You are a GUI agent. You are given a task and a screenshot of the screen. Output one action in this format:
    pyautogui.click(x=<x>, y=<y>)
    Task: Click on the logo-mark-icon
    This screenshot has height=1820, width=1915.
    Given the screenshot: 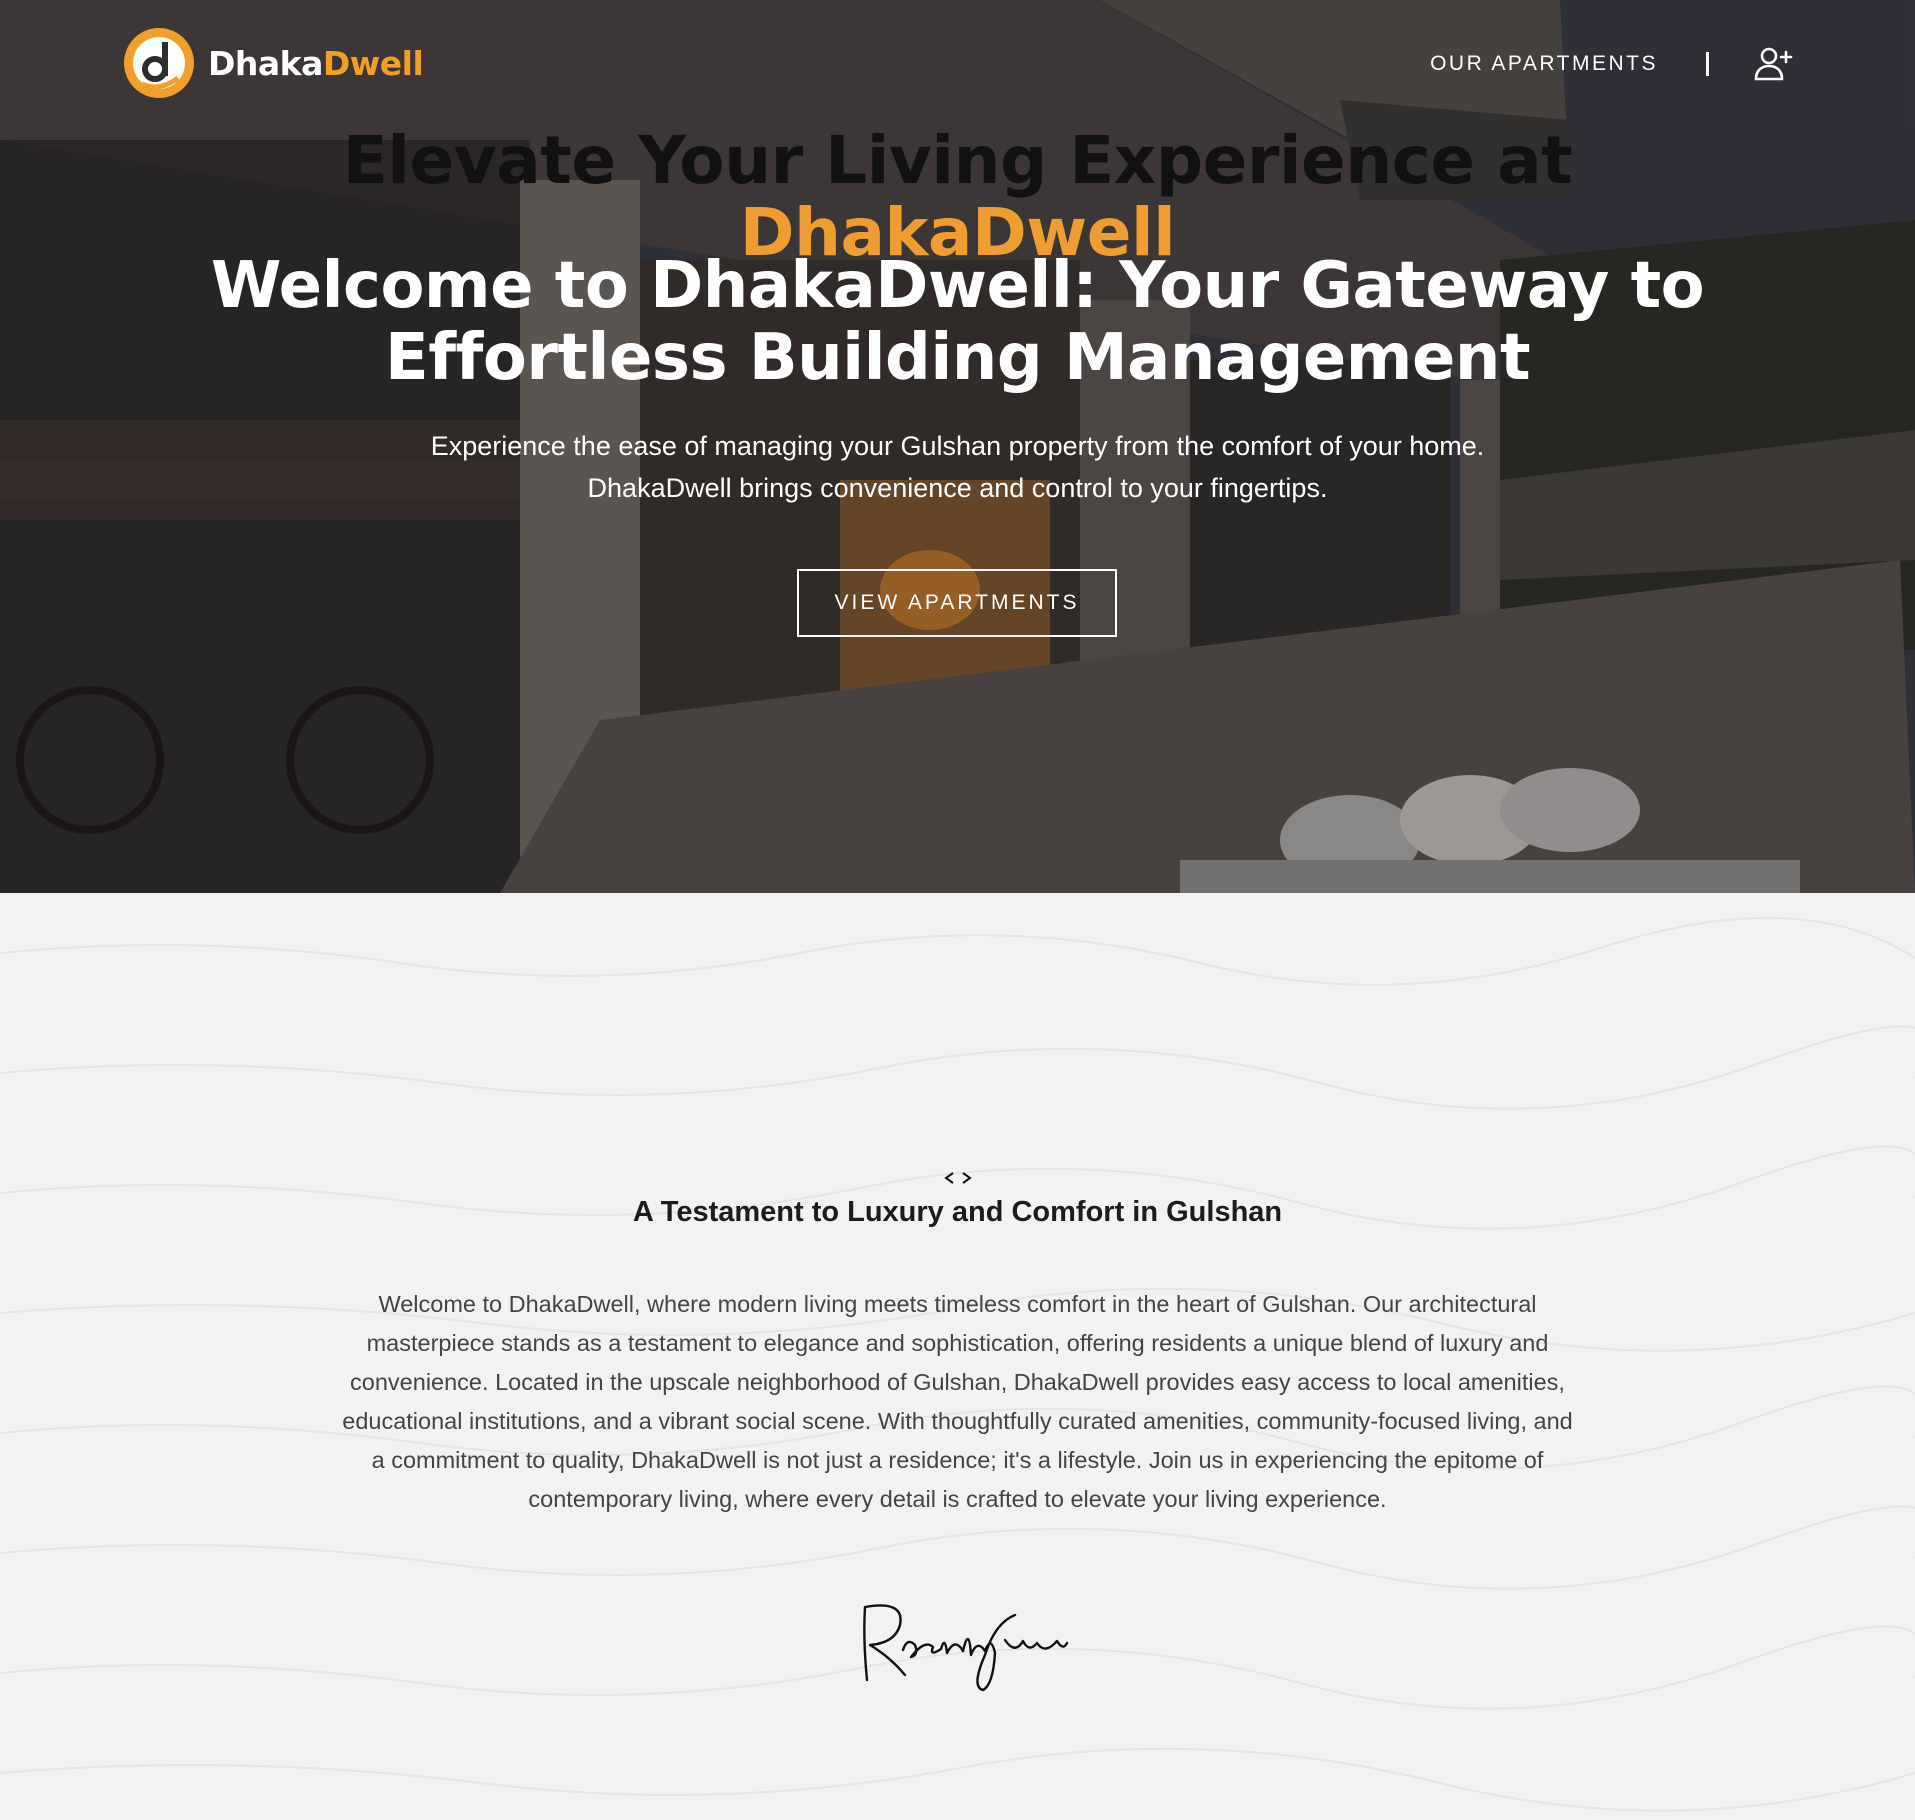 What is the action you would take?
    pyautogui.click(x=159, y=63)
    